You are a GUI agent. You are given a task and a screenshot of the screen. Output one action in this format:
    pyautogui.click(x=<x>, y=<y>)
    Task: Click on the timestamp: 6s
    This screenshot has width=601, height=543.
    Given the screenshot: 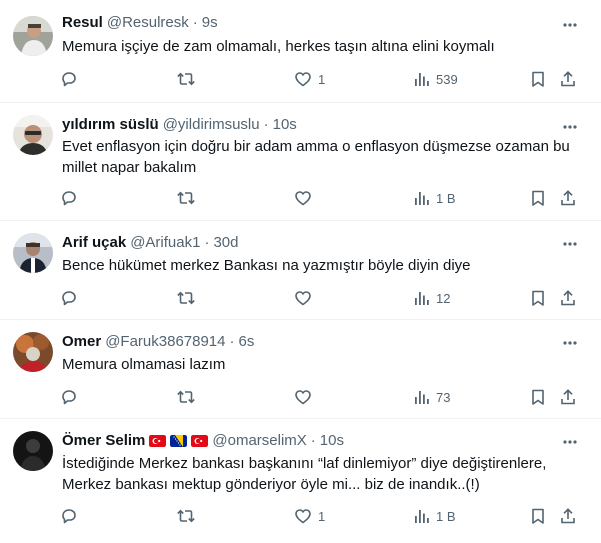 What is the action you would take?
    pyautogui.click(x=247, y=342)
    